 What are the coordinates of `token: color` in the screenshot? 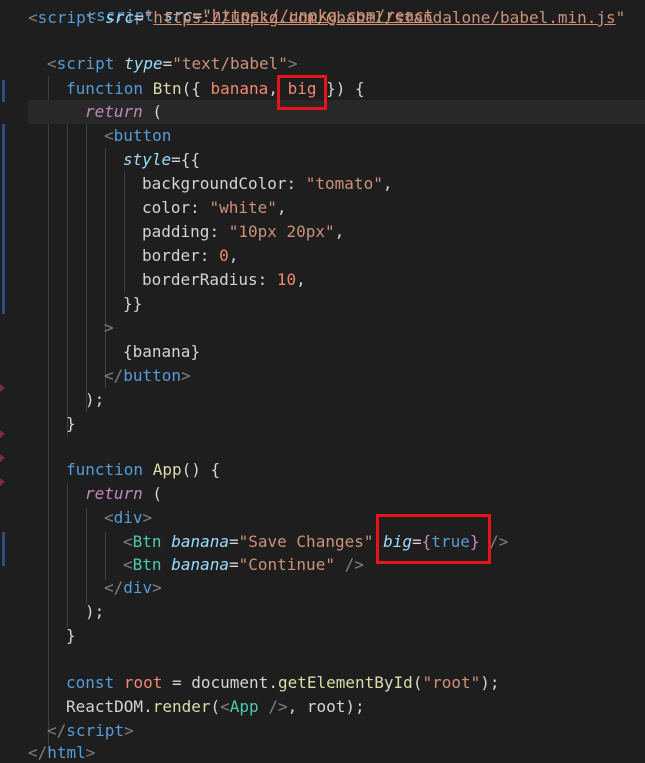 It's located at (166, 207).